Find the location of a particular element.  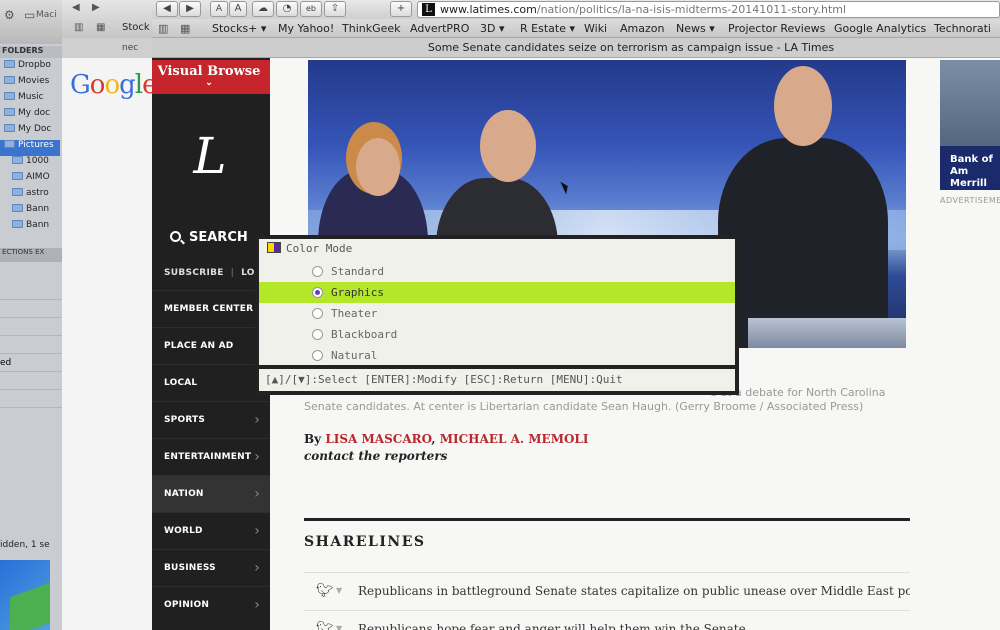

nav-nation: NATION › is located at coordinates (211, 493).